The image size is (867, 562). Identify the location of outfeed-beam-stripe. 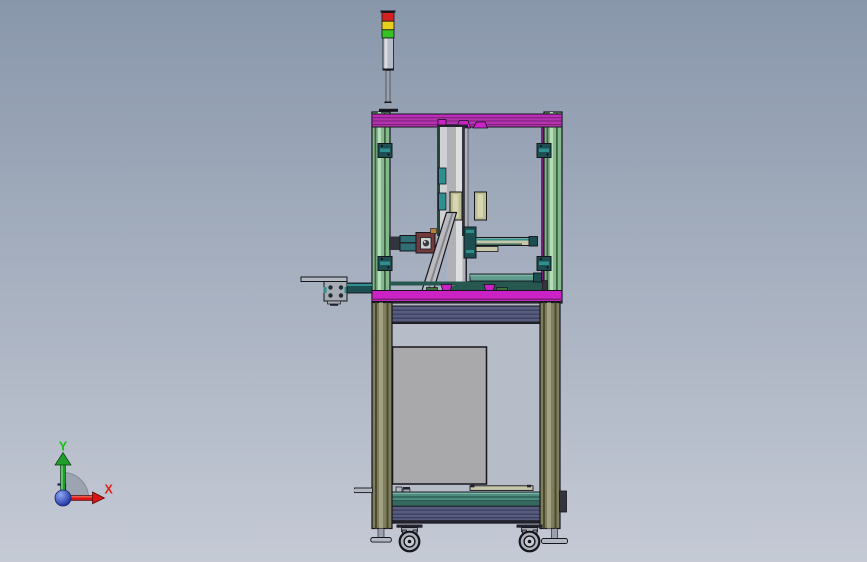
(359, 285).